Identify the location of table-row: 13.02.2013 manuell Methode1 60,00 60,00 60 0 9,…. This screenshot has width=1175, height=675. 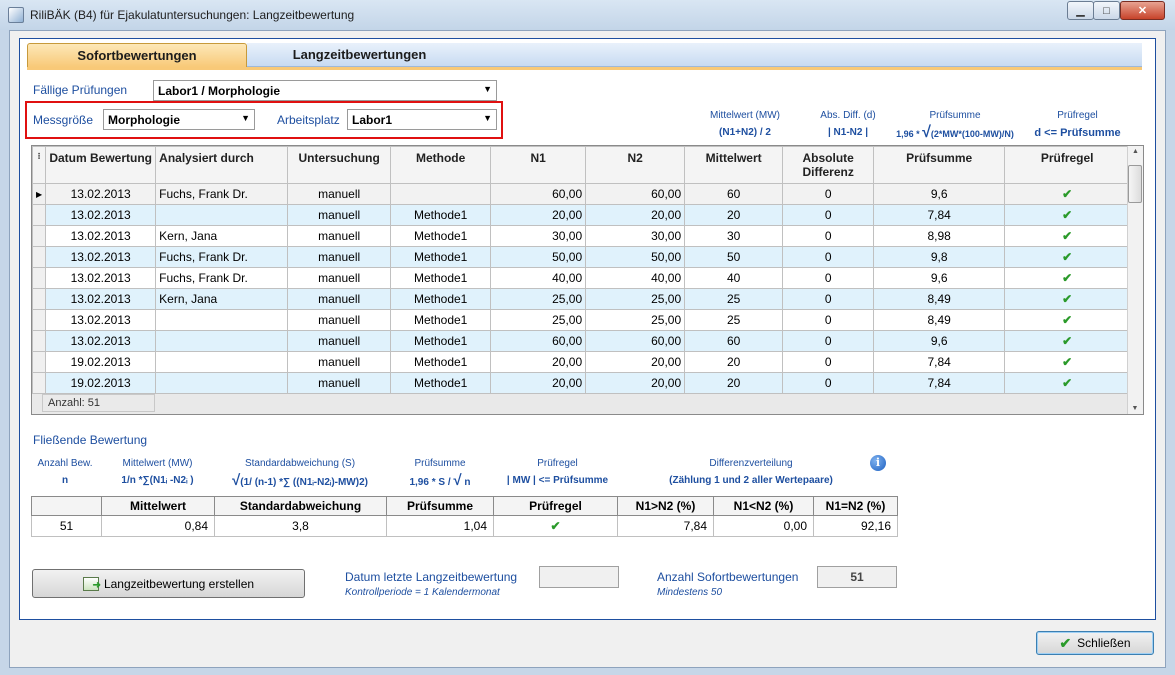
(581, 341).